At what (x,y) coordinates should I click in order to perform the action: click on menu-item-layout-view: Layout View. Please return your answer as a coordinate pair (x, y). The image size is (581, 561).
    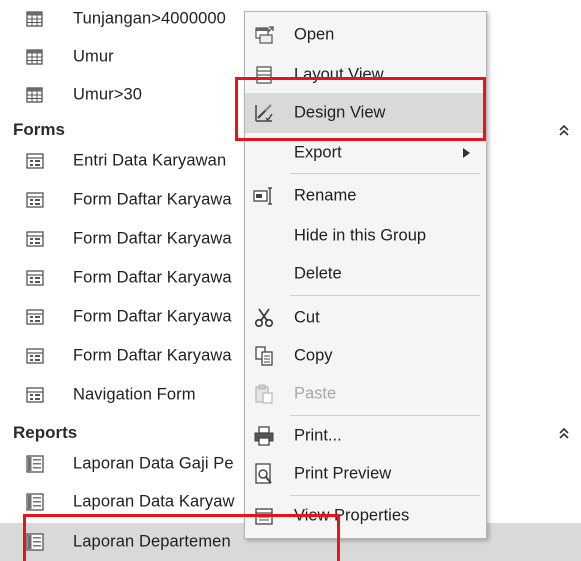
    Looking at the image, I should click on (365, 75).